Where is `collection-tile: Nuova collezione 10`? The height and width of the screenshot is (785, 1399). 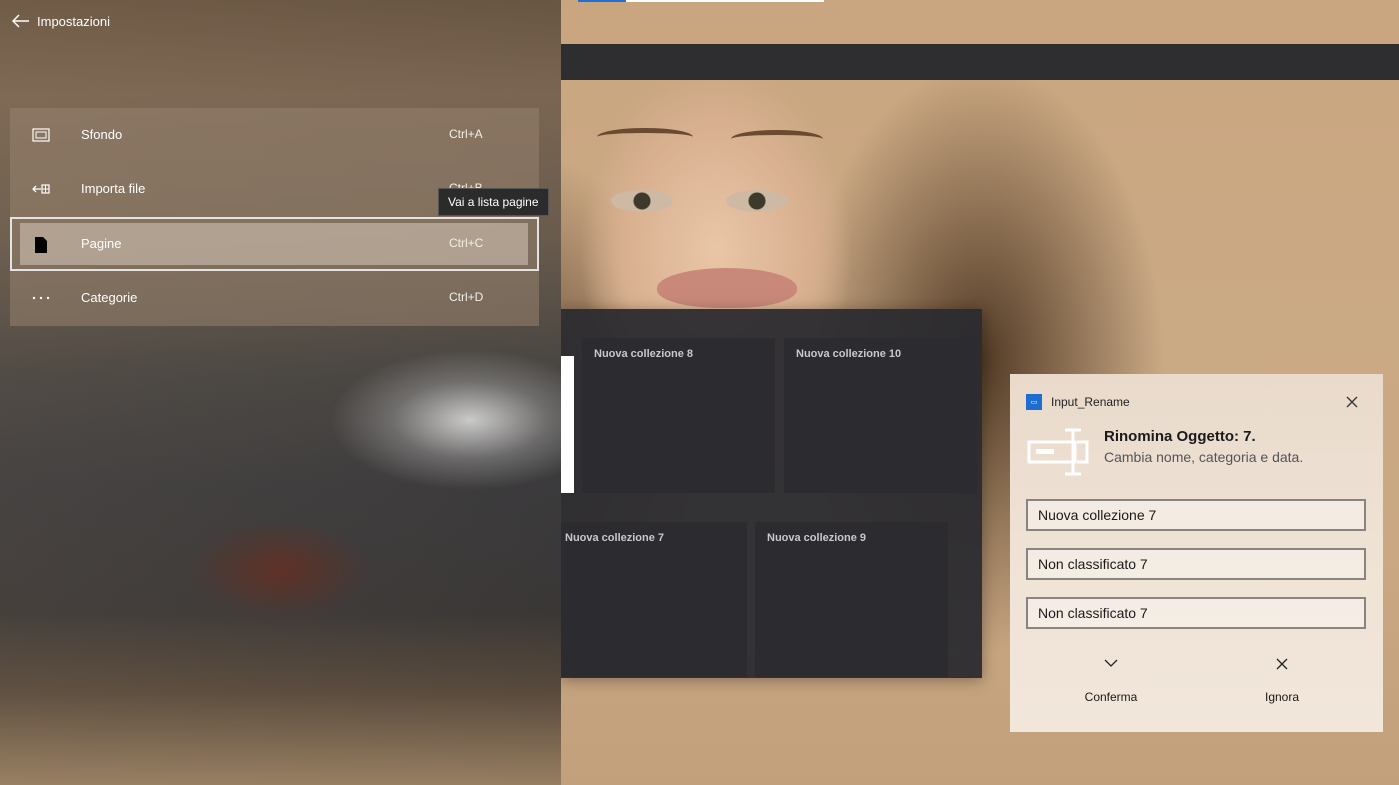 collection-tile: Nuova collezione 10 is located at coordinates (880, 415).